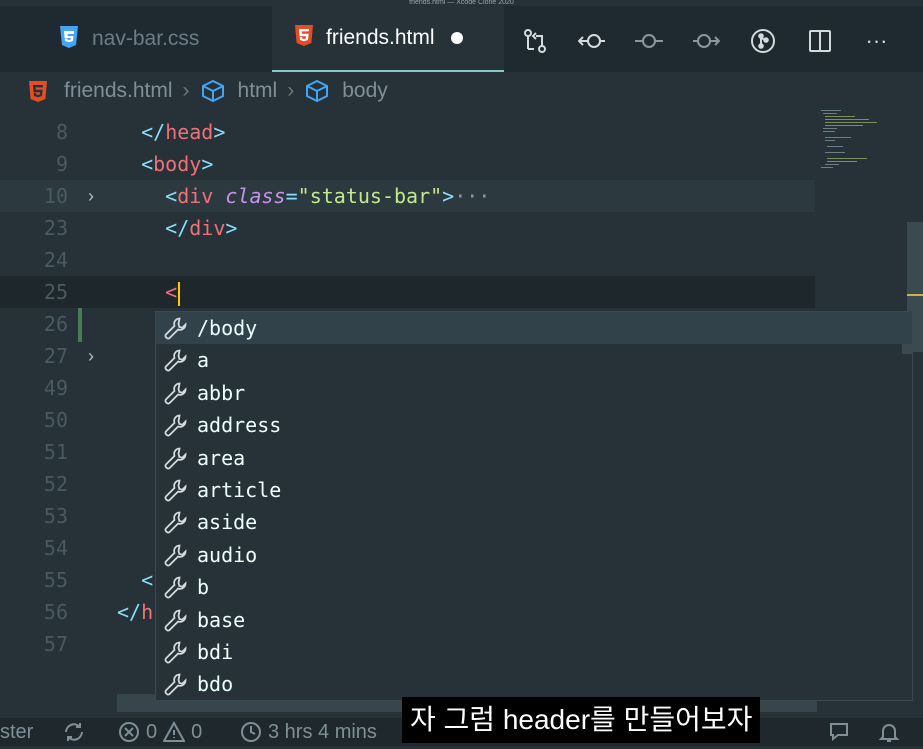 The width and height of the screenshot is (923, 749). What do you see at coordinates (74, 732) in the screenshot?
I see `sync-icon` at bounding box center [74, 732].